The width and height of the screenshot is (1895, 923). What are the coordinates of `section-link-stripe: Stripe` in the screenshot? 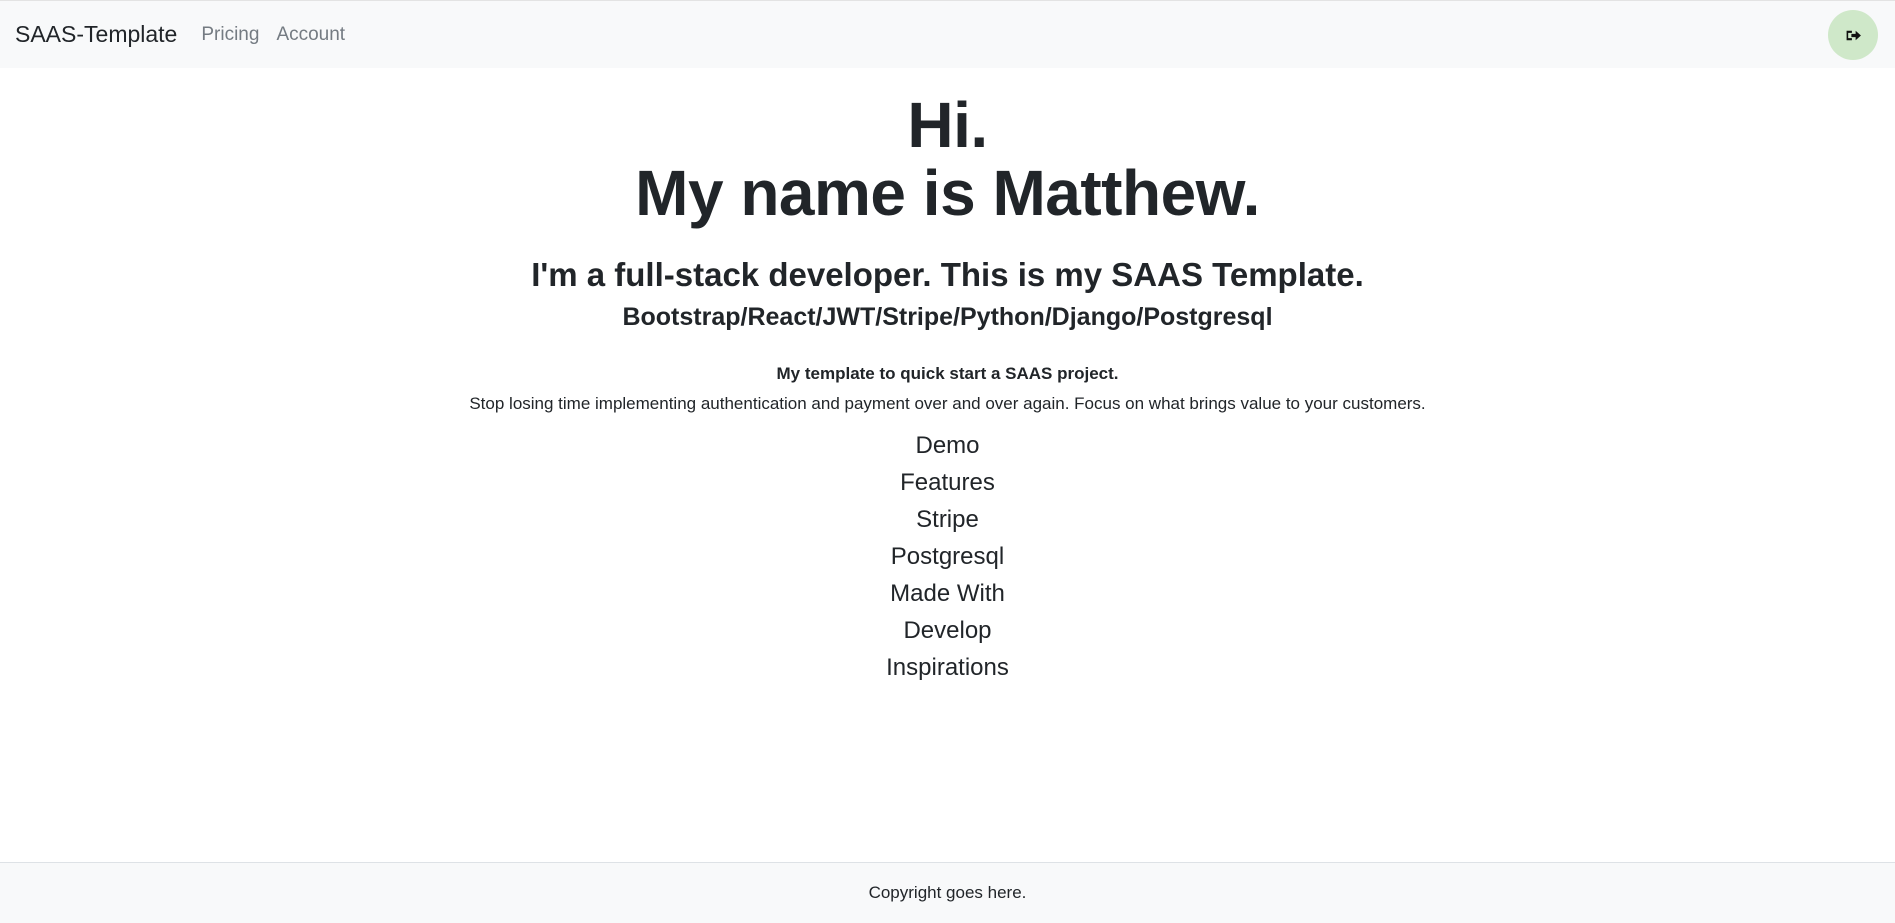 It's located at (947, 519).